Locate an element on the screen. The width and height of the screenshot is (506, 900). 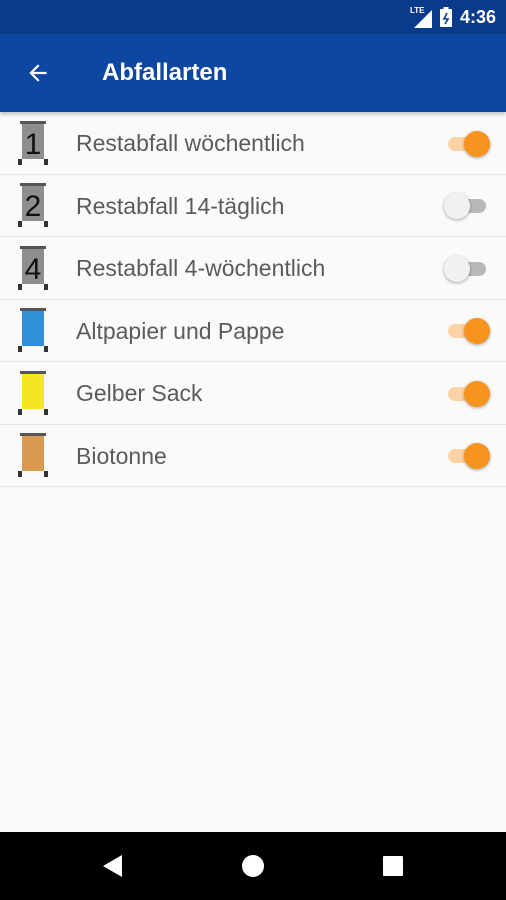
signal-icon: LTE is located at coordinates (421, 17).